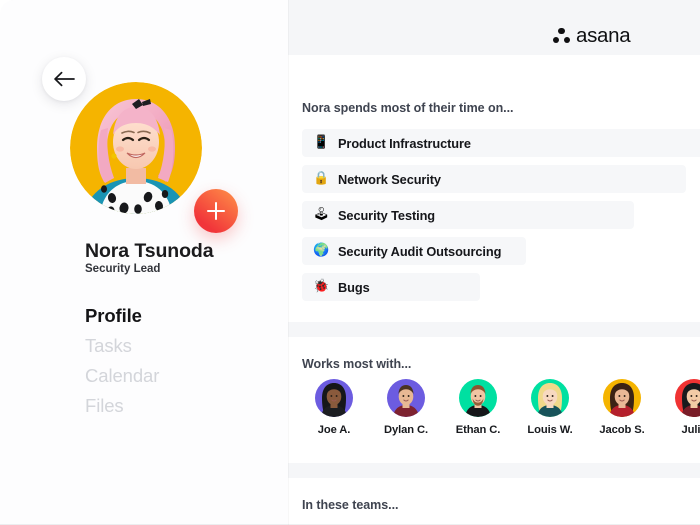 The image size is (700, 525). Describe the element at coordinates (494, 179) in the screenshot. I see `time-spent-row: 🔒 Network Security` at that location.